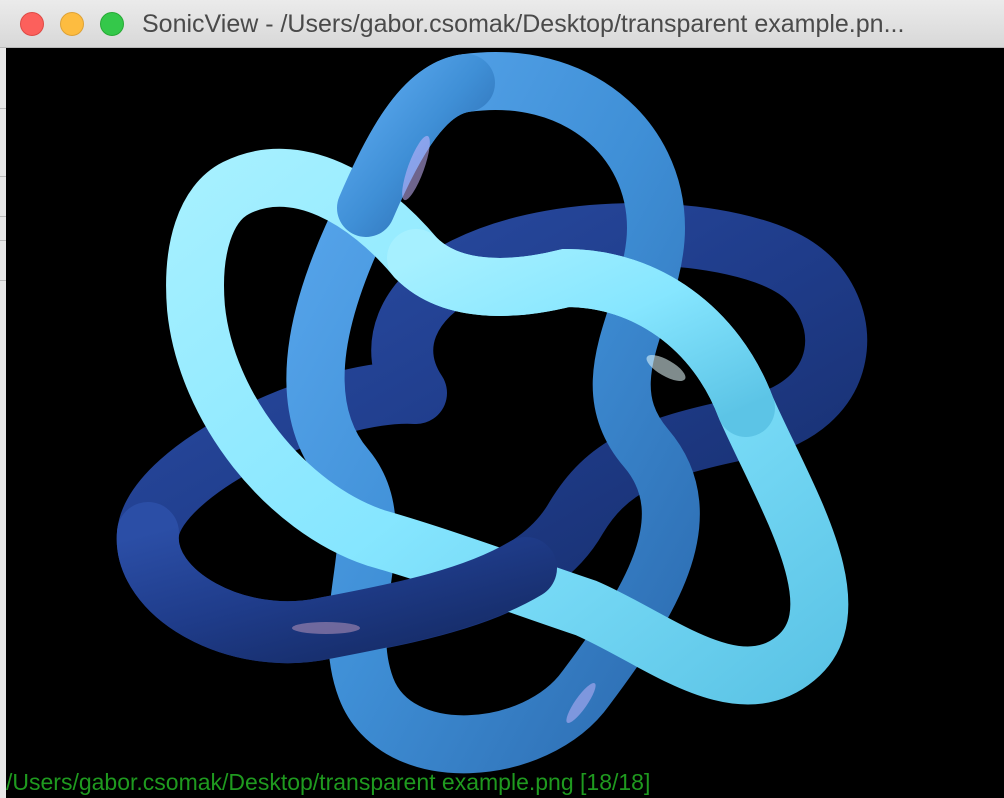  Describe the element at coordinates (32, 24) in the screenshot. I see `close-icon` at that location.